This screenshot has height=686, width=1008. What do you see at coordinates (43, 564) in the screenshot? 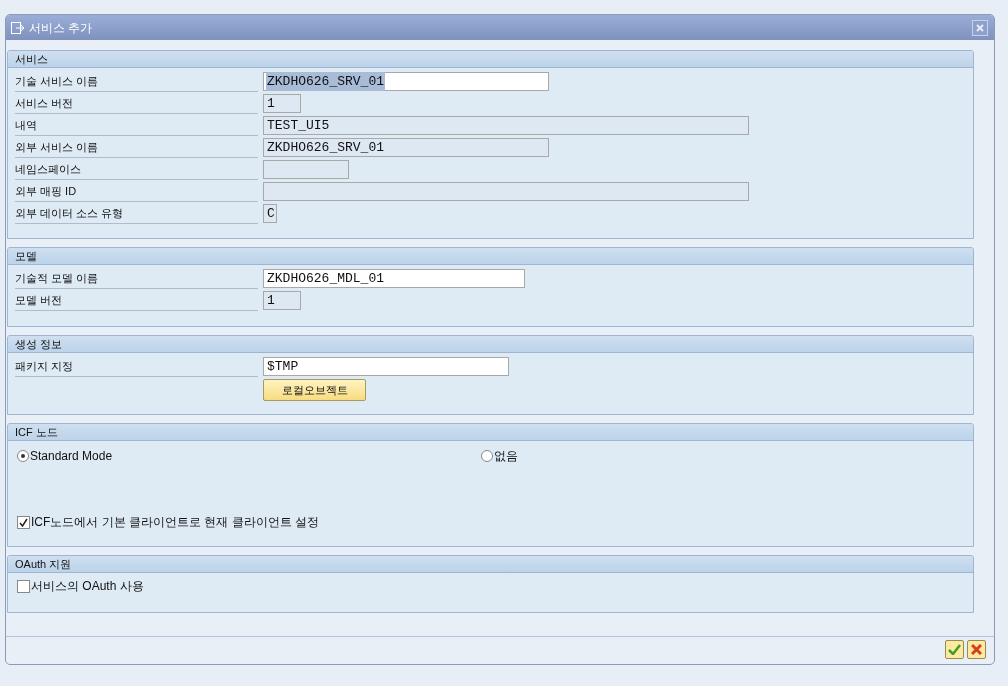
I see `section-title: OAuth 지원` at bounding box center [43, 564].